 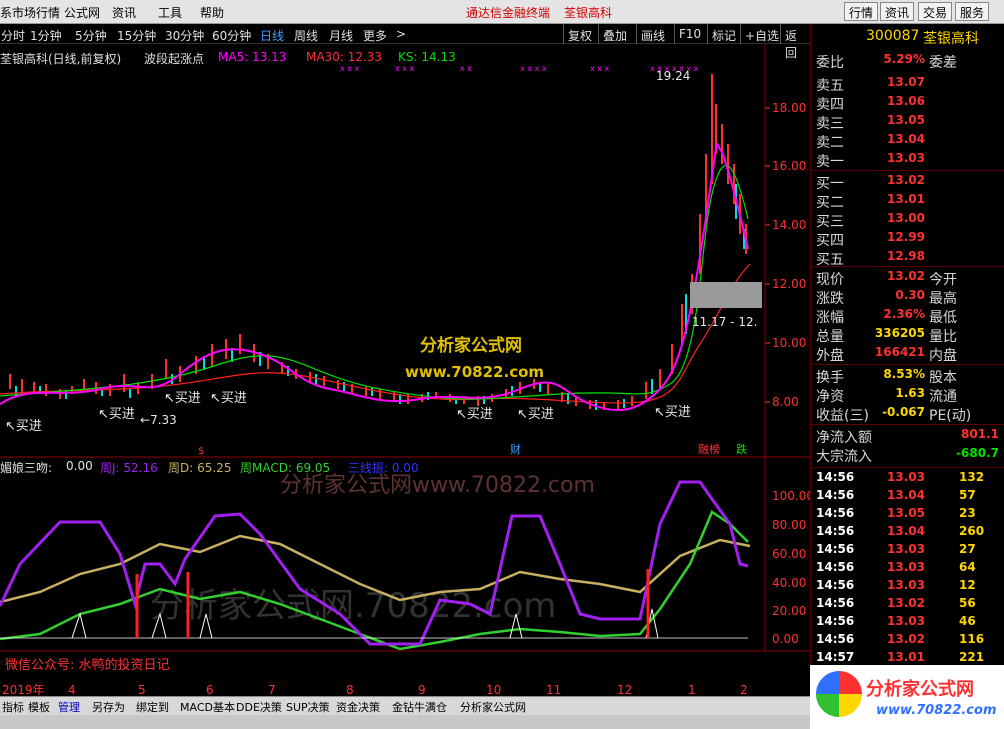 What do you see at coordinates (46, 35) in the screenshot?
I see `period-1min: 1分钟` at bounding box center [46, 35].